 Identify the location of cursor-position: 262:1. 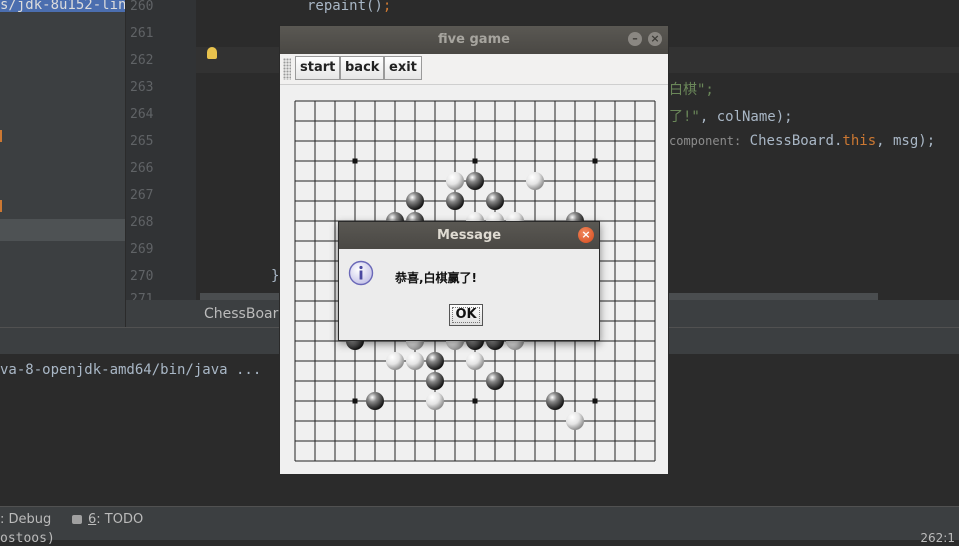
(937, 538).